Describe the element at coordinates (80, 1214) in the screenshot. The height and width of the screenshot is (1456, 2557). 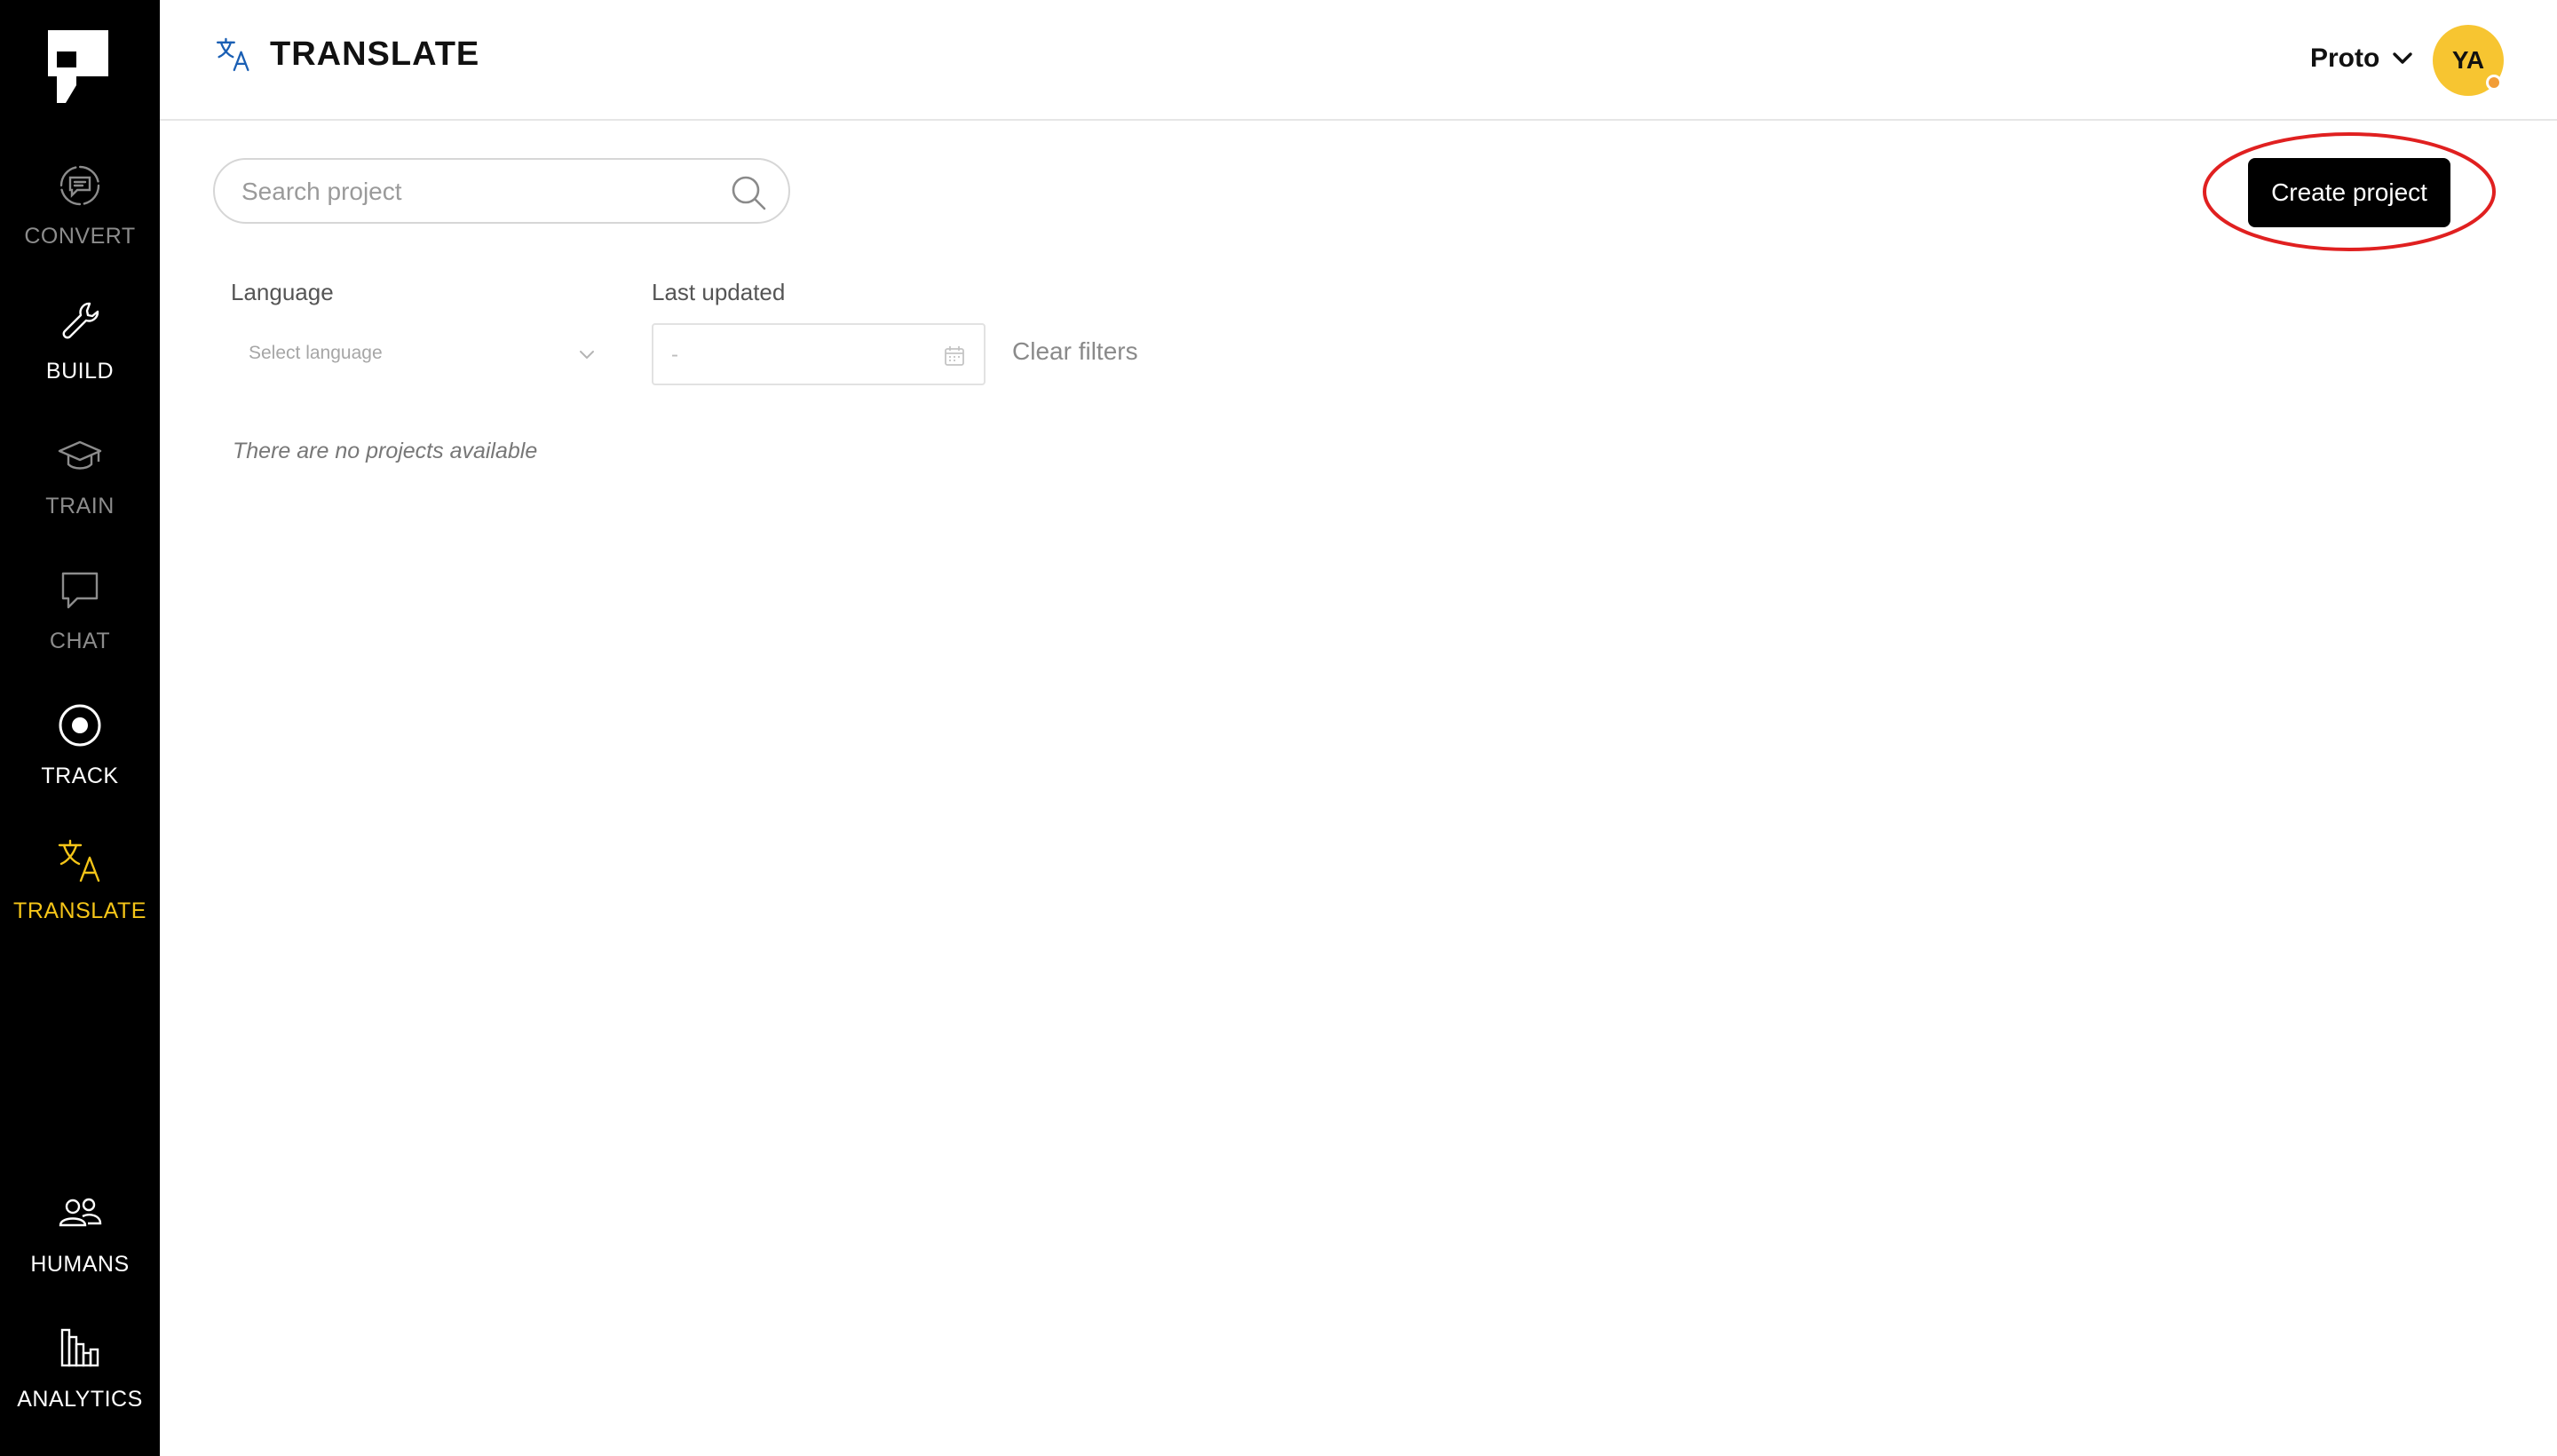
I see `users-icon` at that location.